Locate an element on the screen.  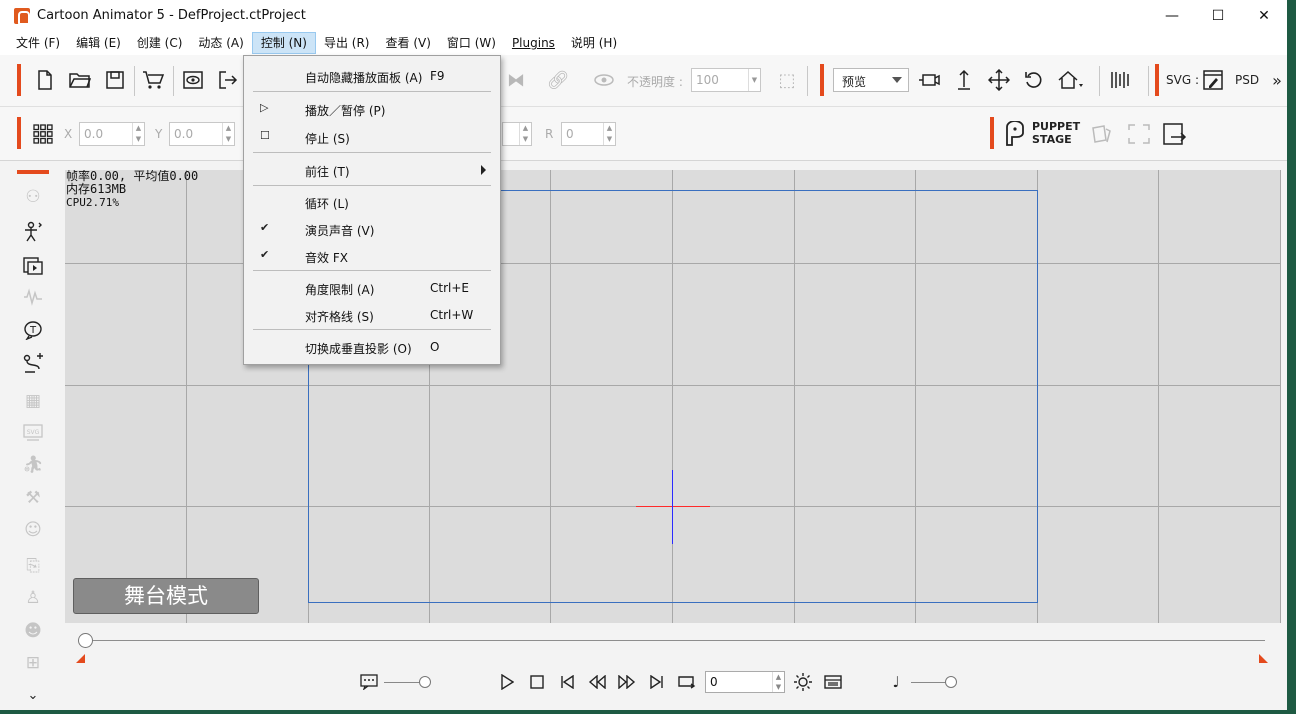
settings-sun-icon is located at coordinates (803, 682).